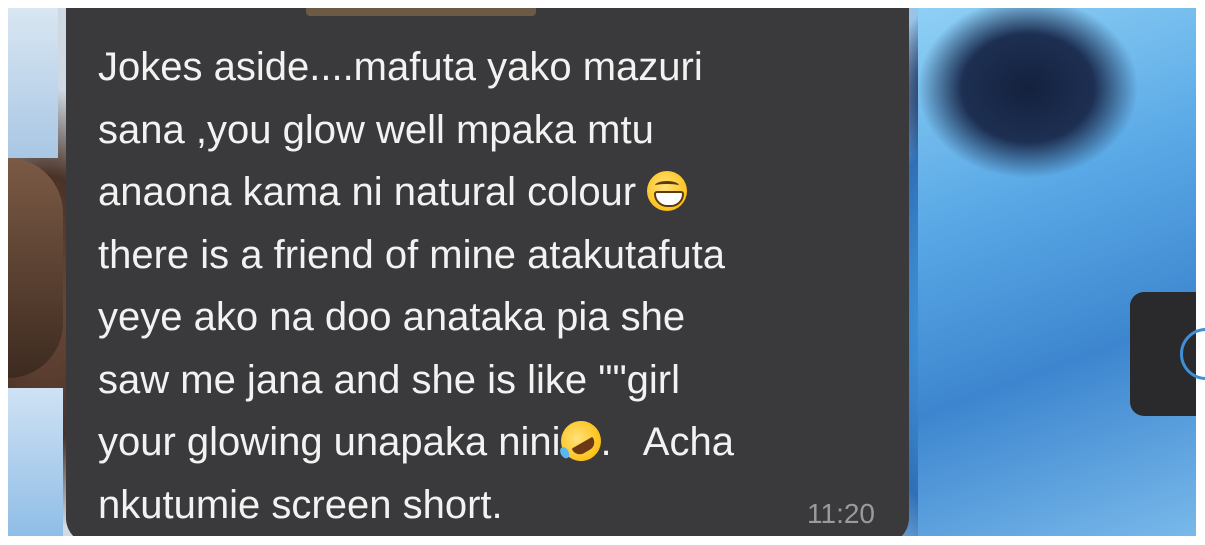  Describe the element at coordinates (400, 67) in the screenshot. I see `message-line: Jokes aside....mafuta yako mazuri` at that location.